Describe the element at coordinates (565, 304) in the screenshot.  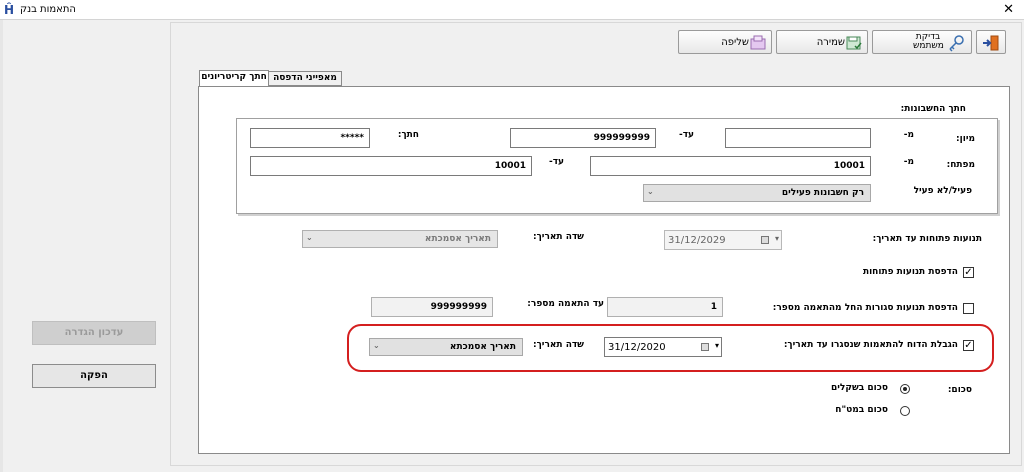
I see `print-closed-to-label: עד התאמה מספר:` at that location.